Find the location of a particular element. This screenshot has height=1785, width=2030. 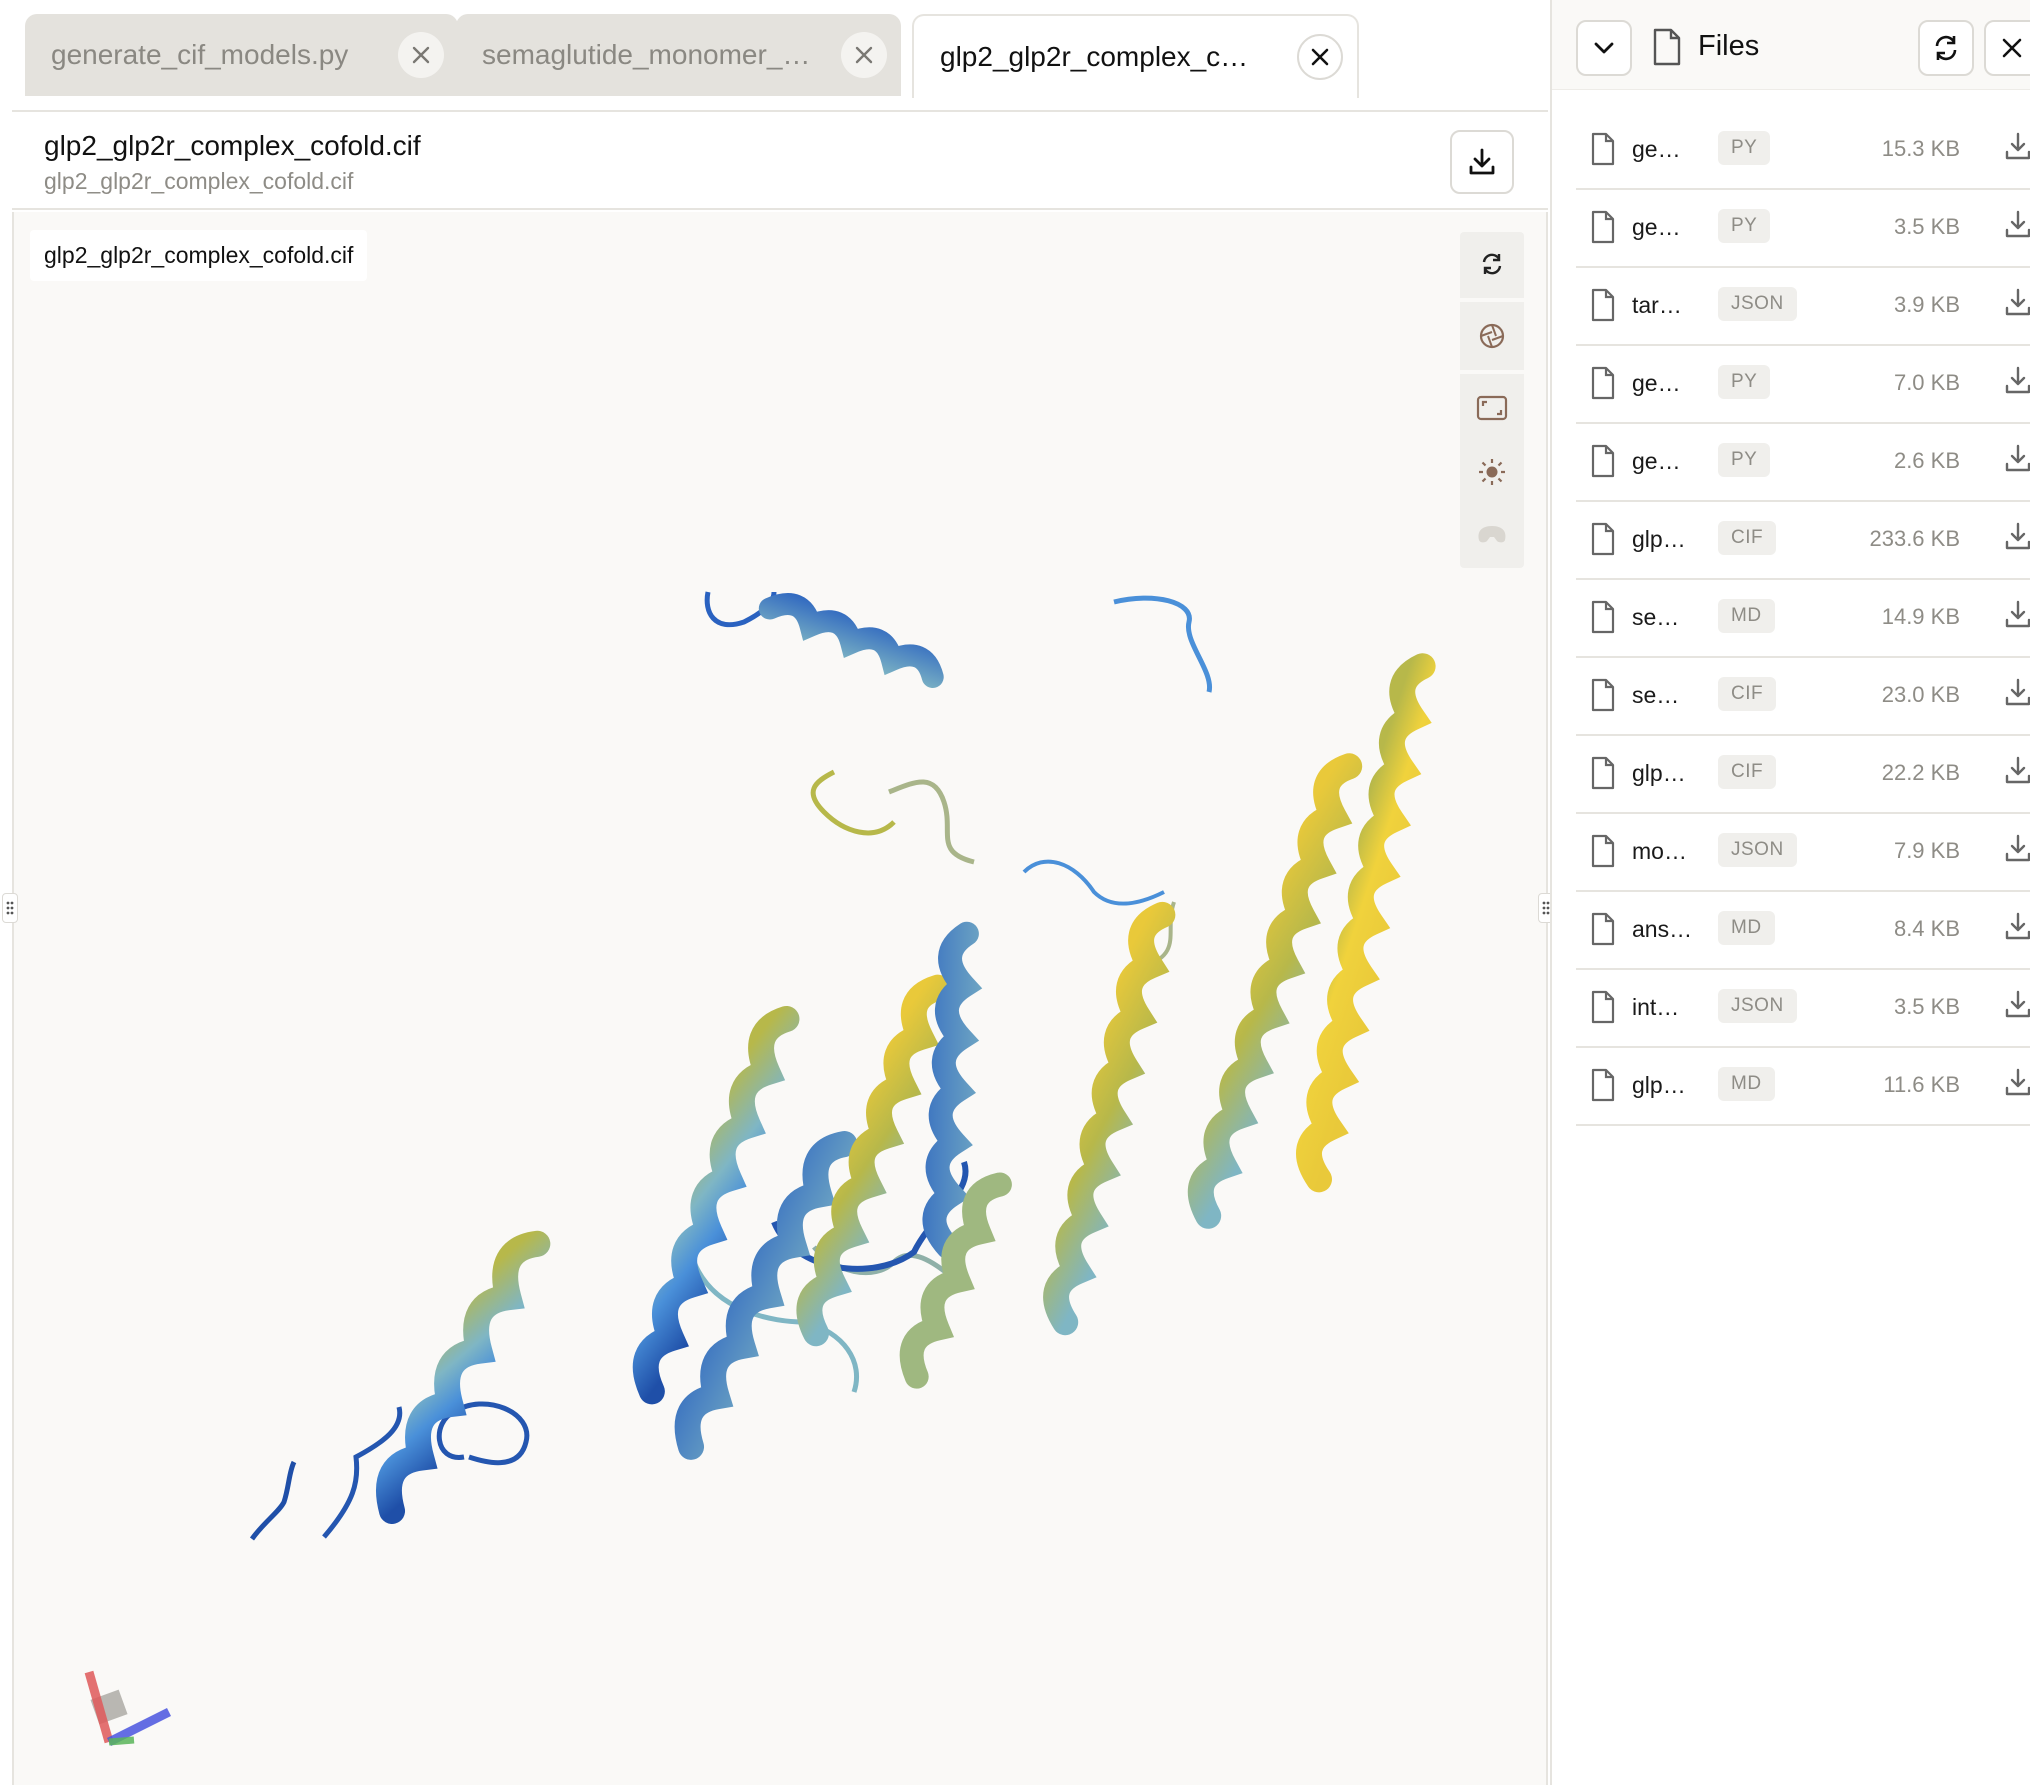

download-button is located at coordinates (1482, 162).